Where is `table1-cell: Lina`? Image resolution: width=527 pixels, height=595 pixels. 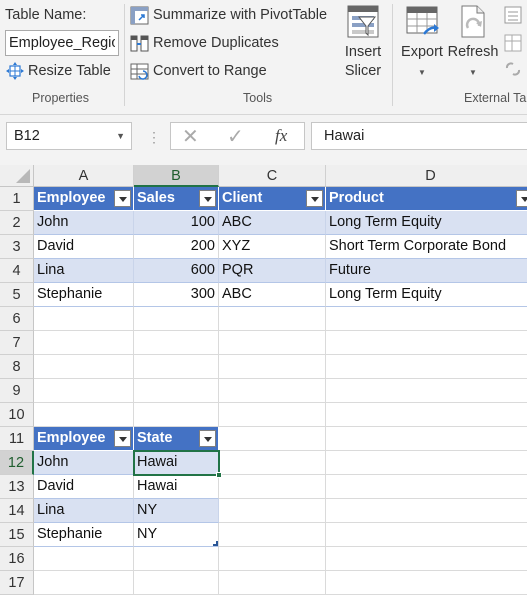
table1-cell: Lina is located at coordinates (84, 271).